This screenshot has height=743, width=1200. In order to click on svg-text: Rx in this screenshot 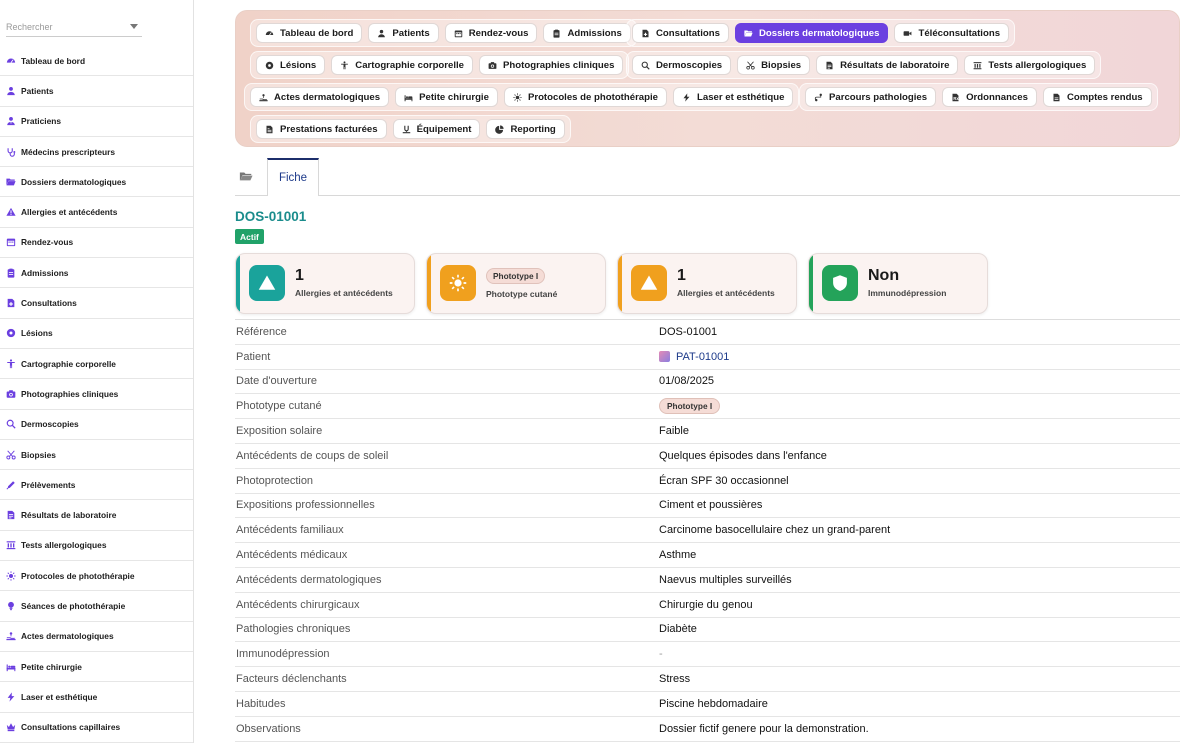, I will do `click(956, 97)`.